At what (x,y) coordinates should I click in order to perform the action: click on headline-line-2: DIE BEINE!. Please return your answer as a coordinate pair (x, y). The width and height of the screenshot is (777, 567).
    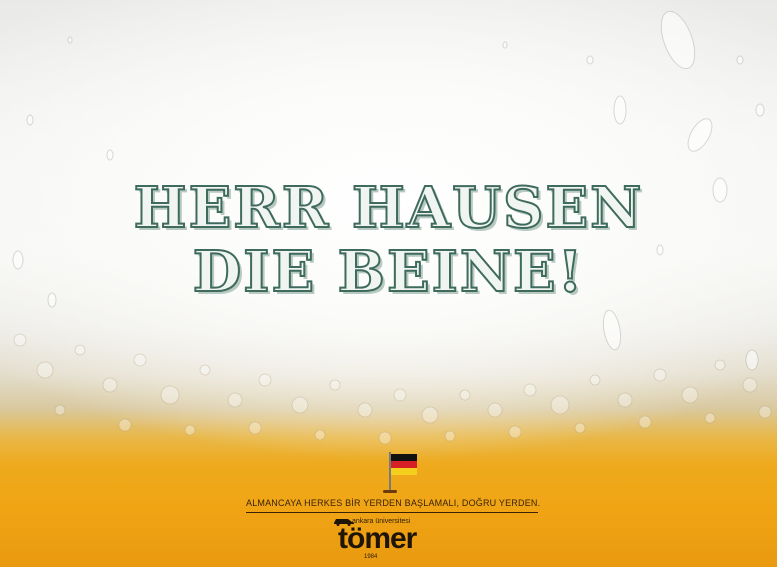
    Looking at the image, I should click on (388, 272).